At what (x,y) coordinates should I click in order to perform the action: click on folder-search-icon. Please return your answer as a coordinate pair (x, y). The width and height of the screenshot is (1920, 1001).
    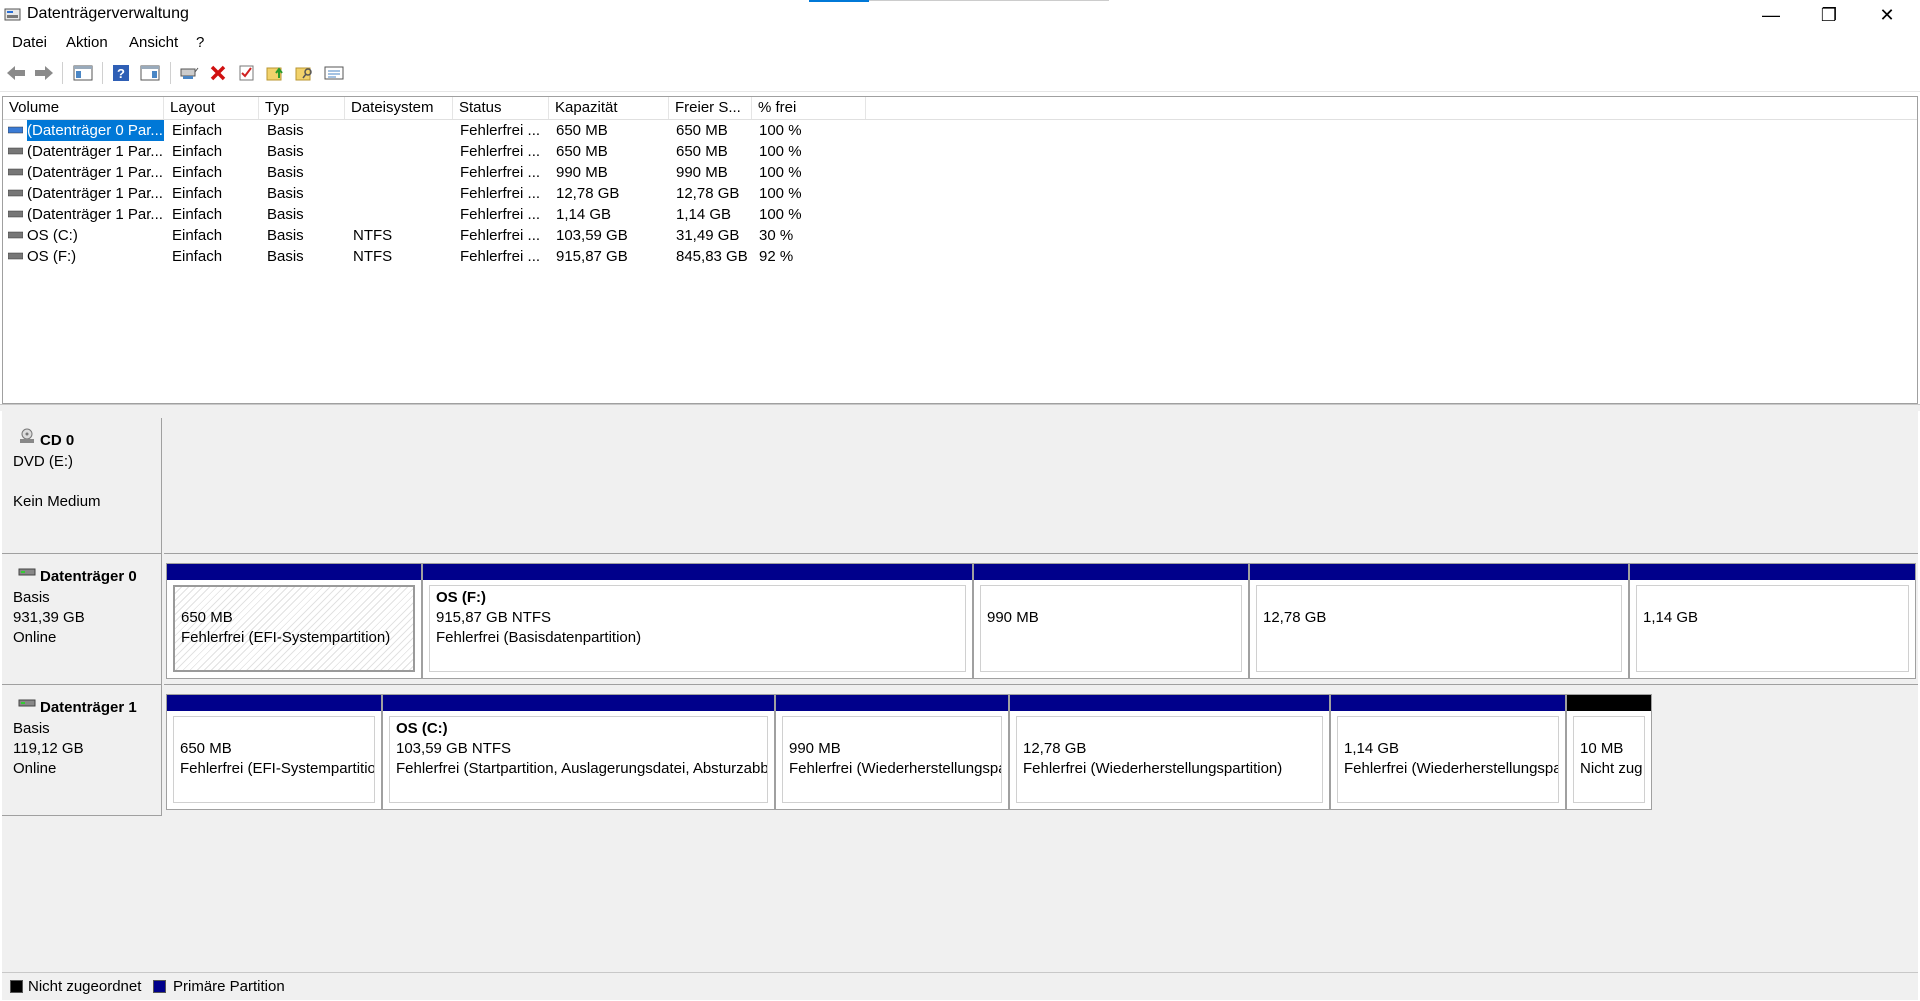
    Looking at the image, I should click on (305, 73).